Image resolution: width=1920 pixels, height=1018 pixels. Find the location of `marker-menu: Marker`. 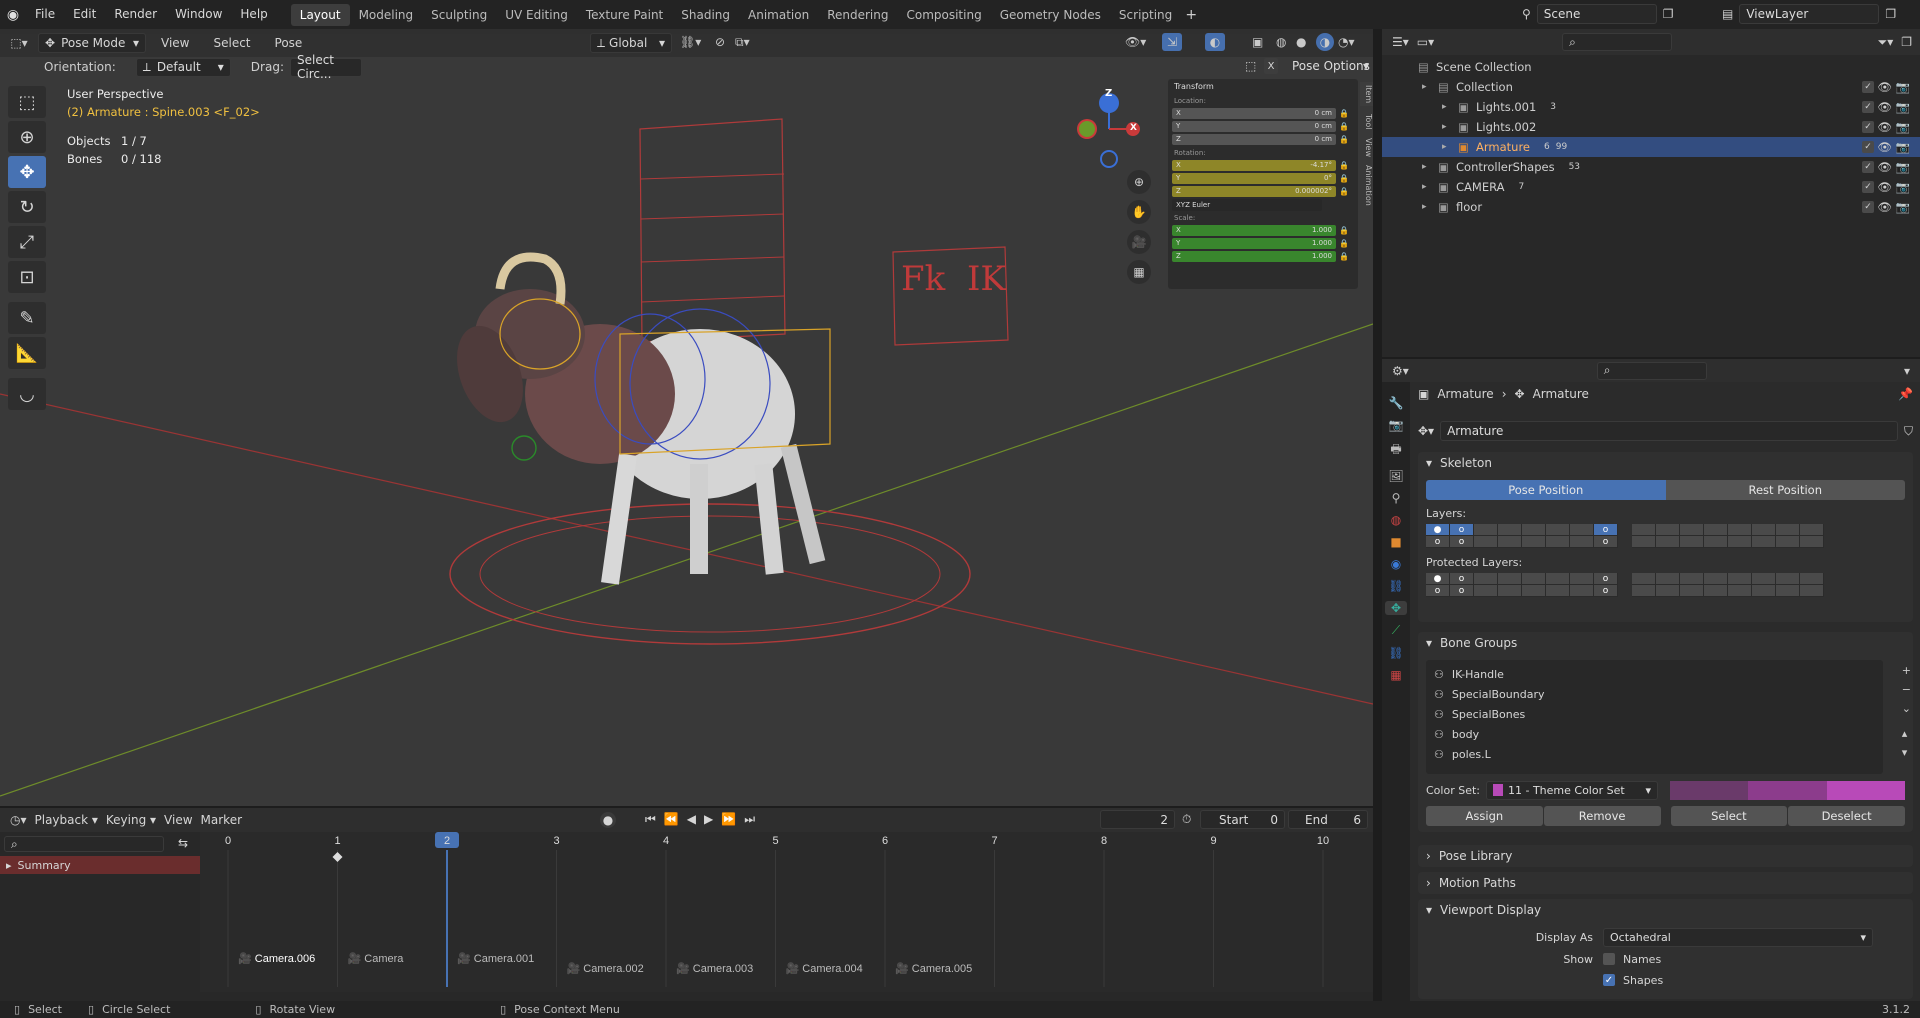

marker-menu: Marker is located at coordinates (221, 820).